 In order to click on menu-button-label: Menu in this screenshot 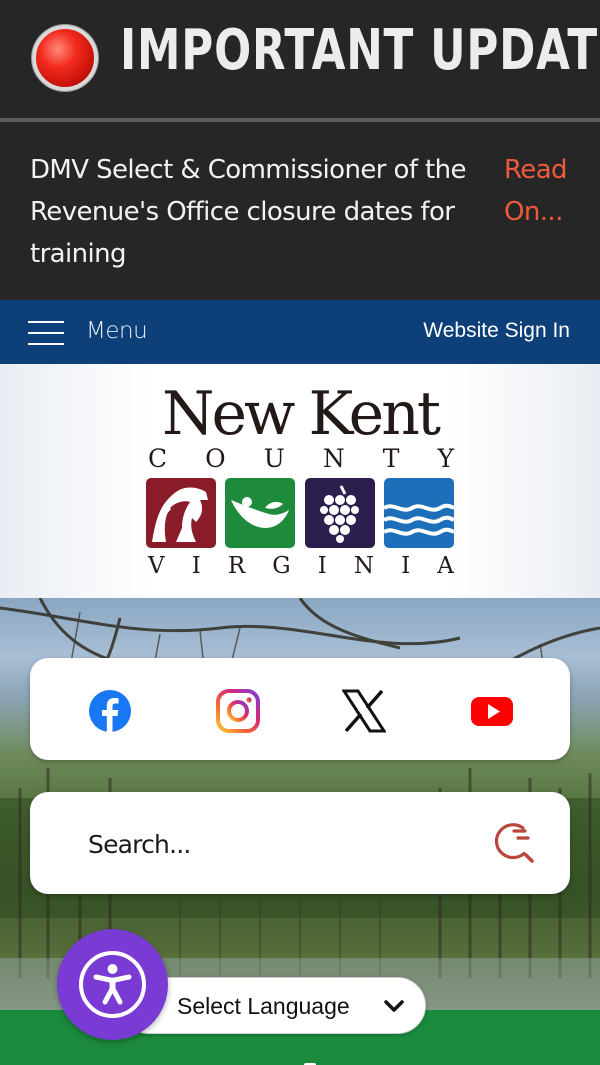, I will do `click(117, 331)`.